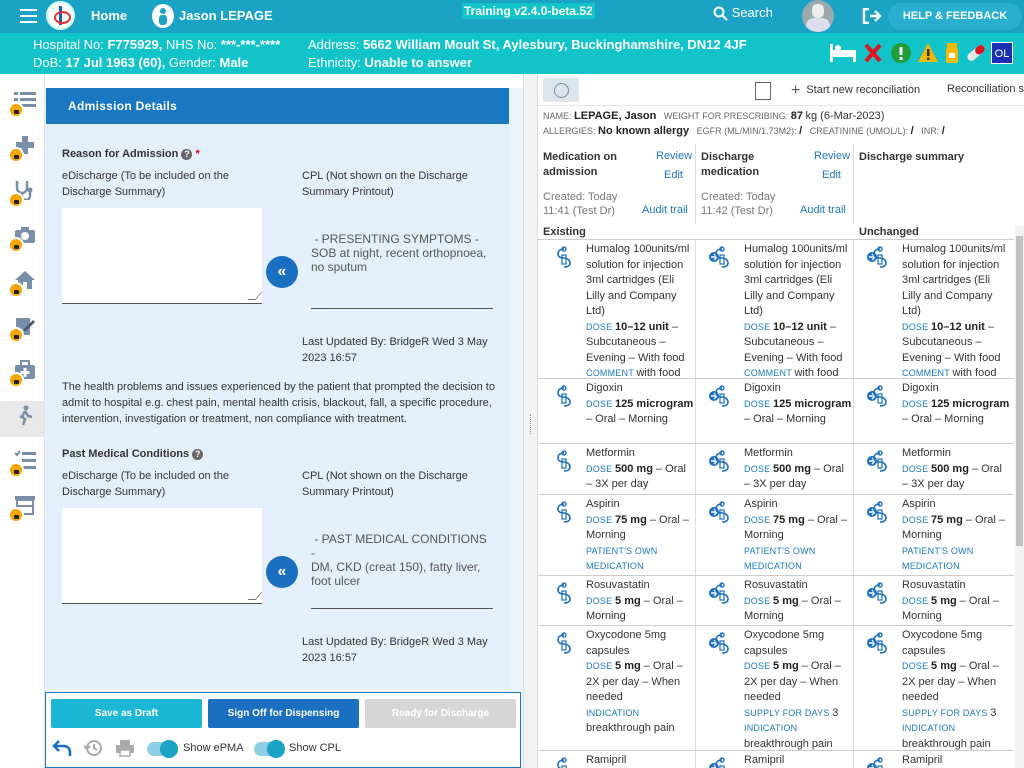 This screenshot has width=1024, height=768. What do you see at coordinates (162, 256) in the screenshot?
I see `reason-edischarge-input` at bounding box center [162, 256].